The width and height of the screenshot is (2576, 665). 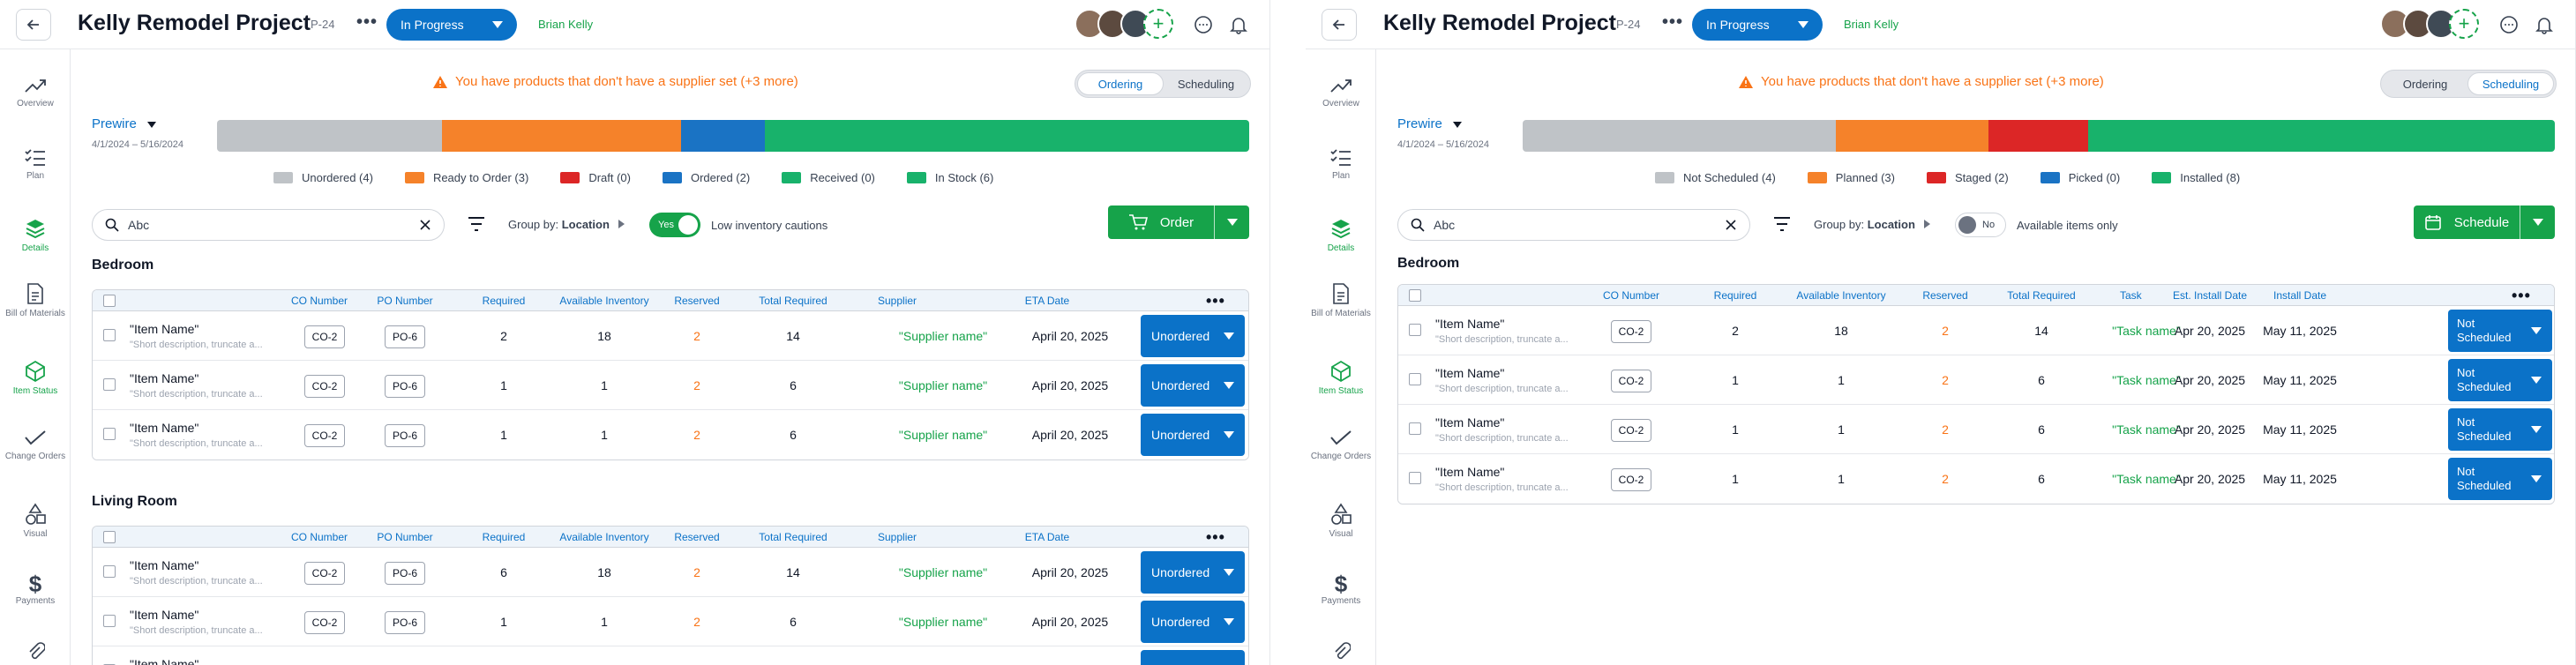 I want to click on back-button, so click(x=34, y=25).